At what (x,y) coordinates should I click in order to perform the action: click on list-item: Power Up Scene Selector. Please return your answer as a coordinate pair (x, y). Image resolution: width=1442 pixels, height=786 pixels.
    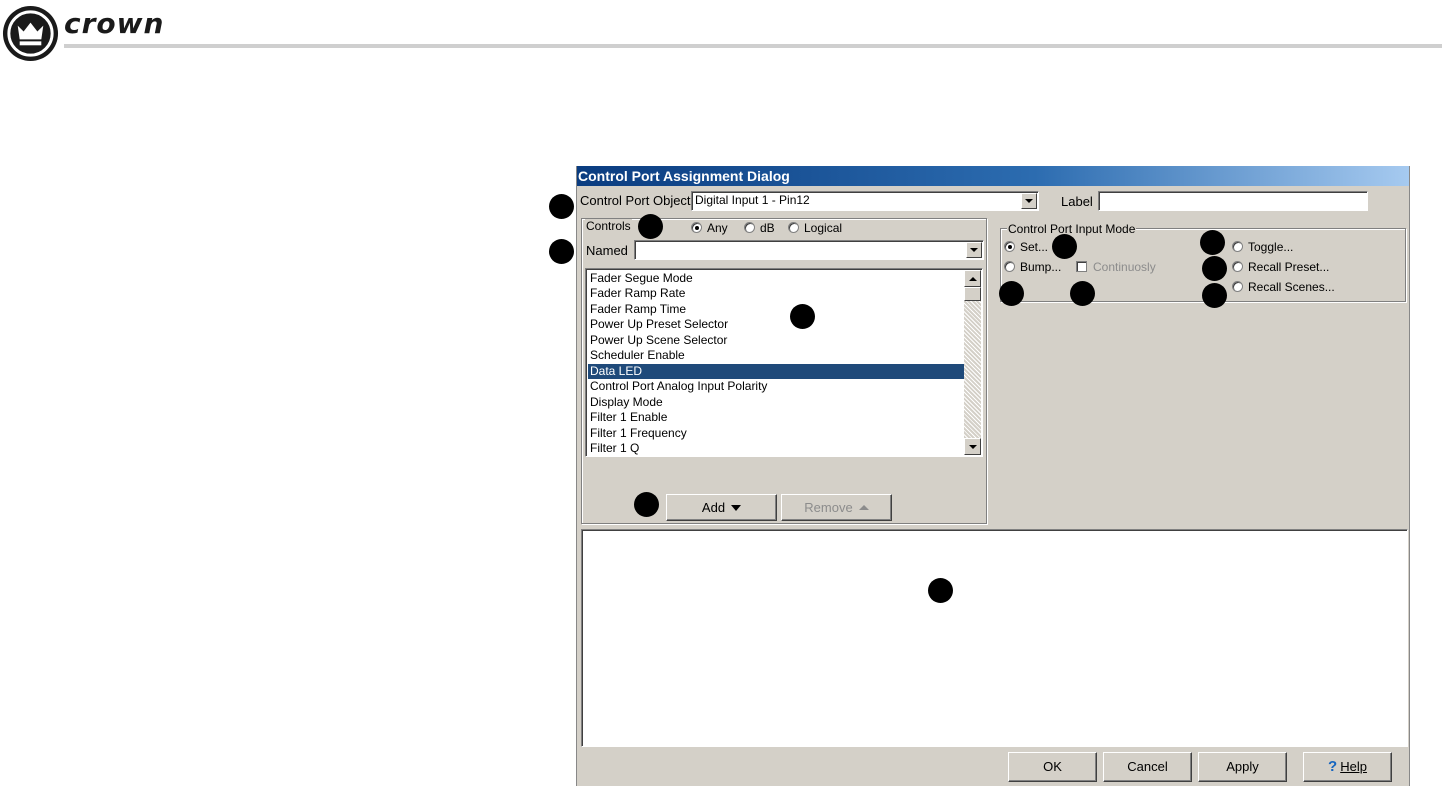
    Looking at the image, I should click on (776, 340).